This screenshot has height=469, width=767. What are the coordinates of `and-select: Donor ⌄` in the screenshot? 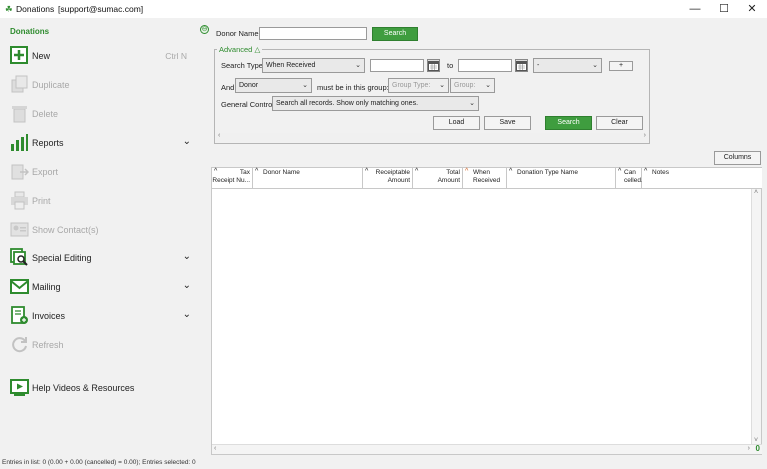 It's located at (273, 85).